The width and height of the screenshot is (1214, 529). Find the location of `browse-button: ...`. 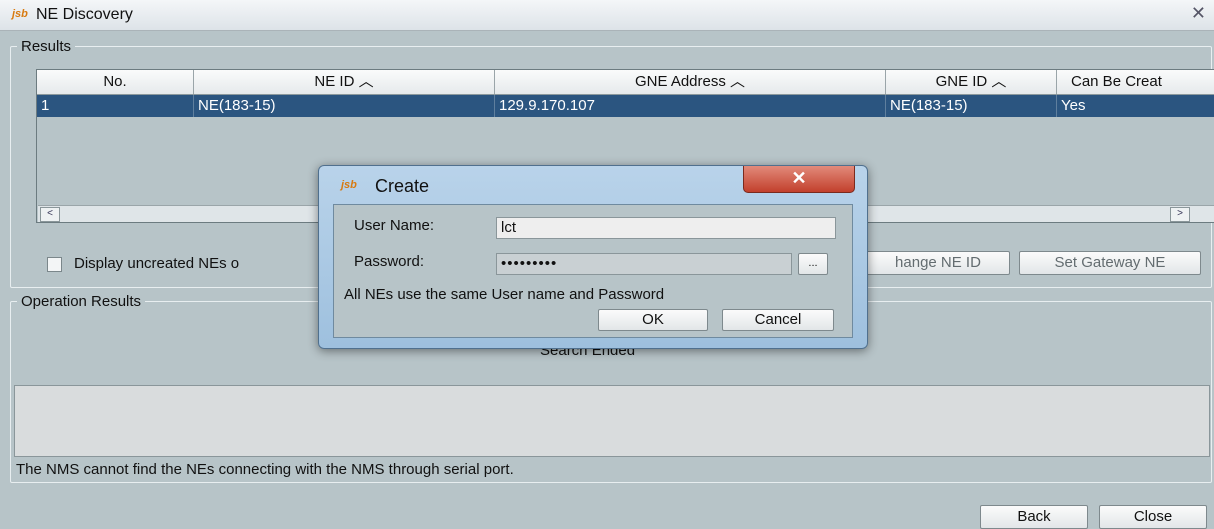

browse-button: ... is located at coordinates (813, 264).